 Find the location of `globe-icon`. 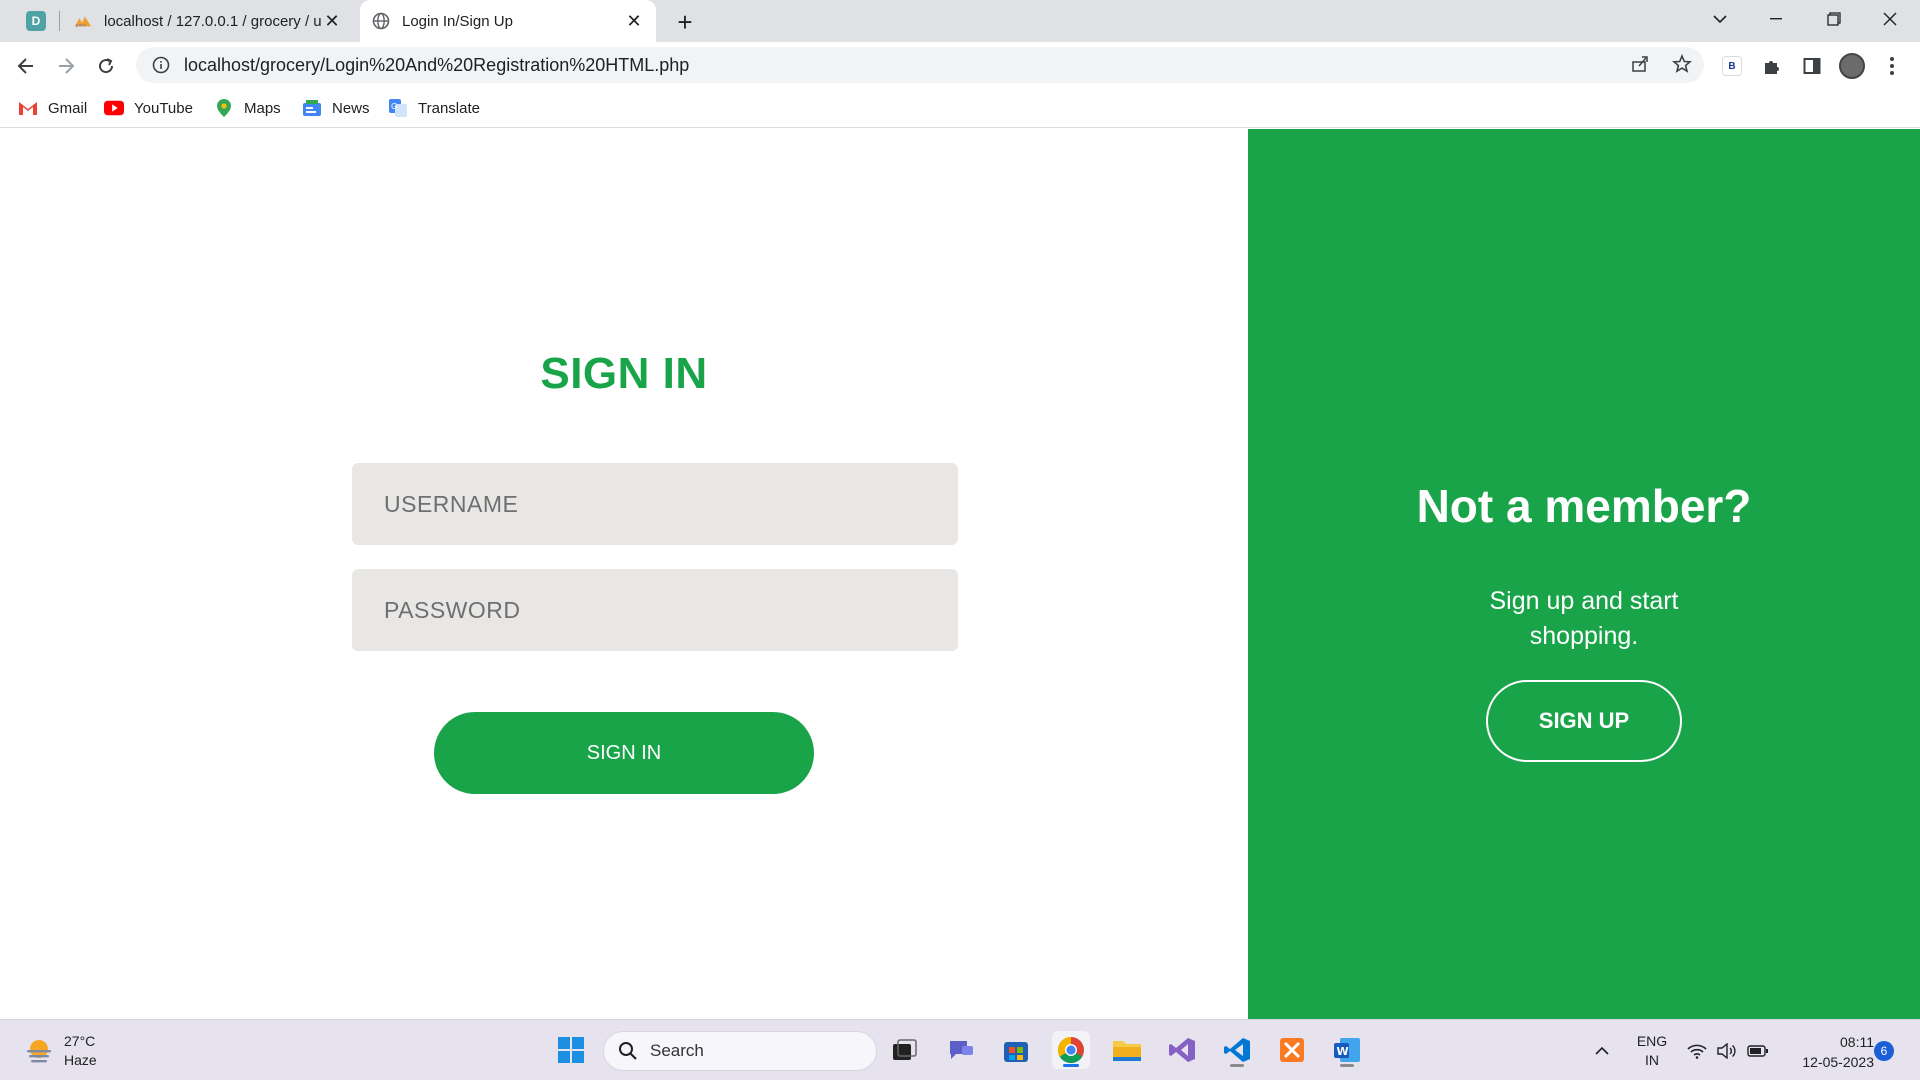

globe-icon is located at coordinates (381, 21).